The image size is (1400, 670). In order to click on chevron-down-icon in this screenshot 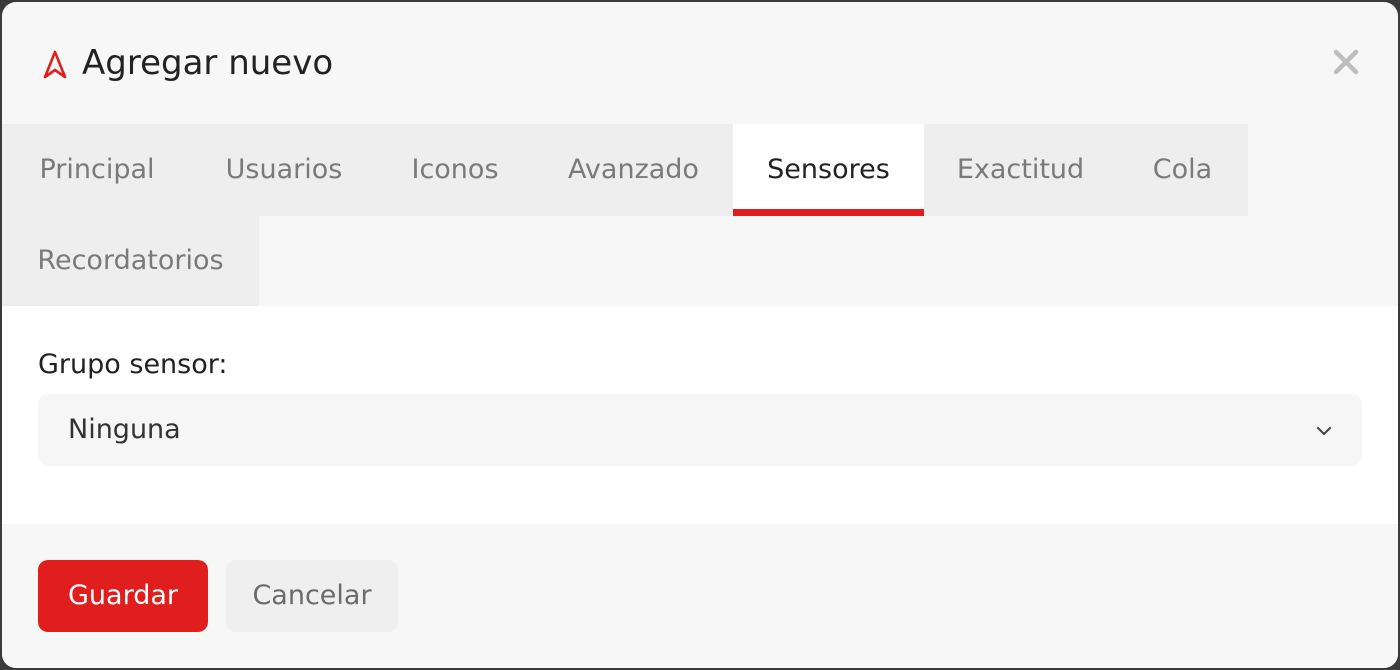, I will do `click(1324, 431)`.